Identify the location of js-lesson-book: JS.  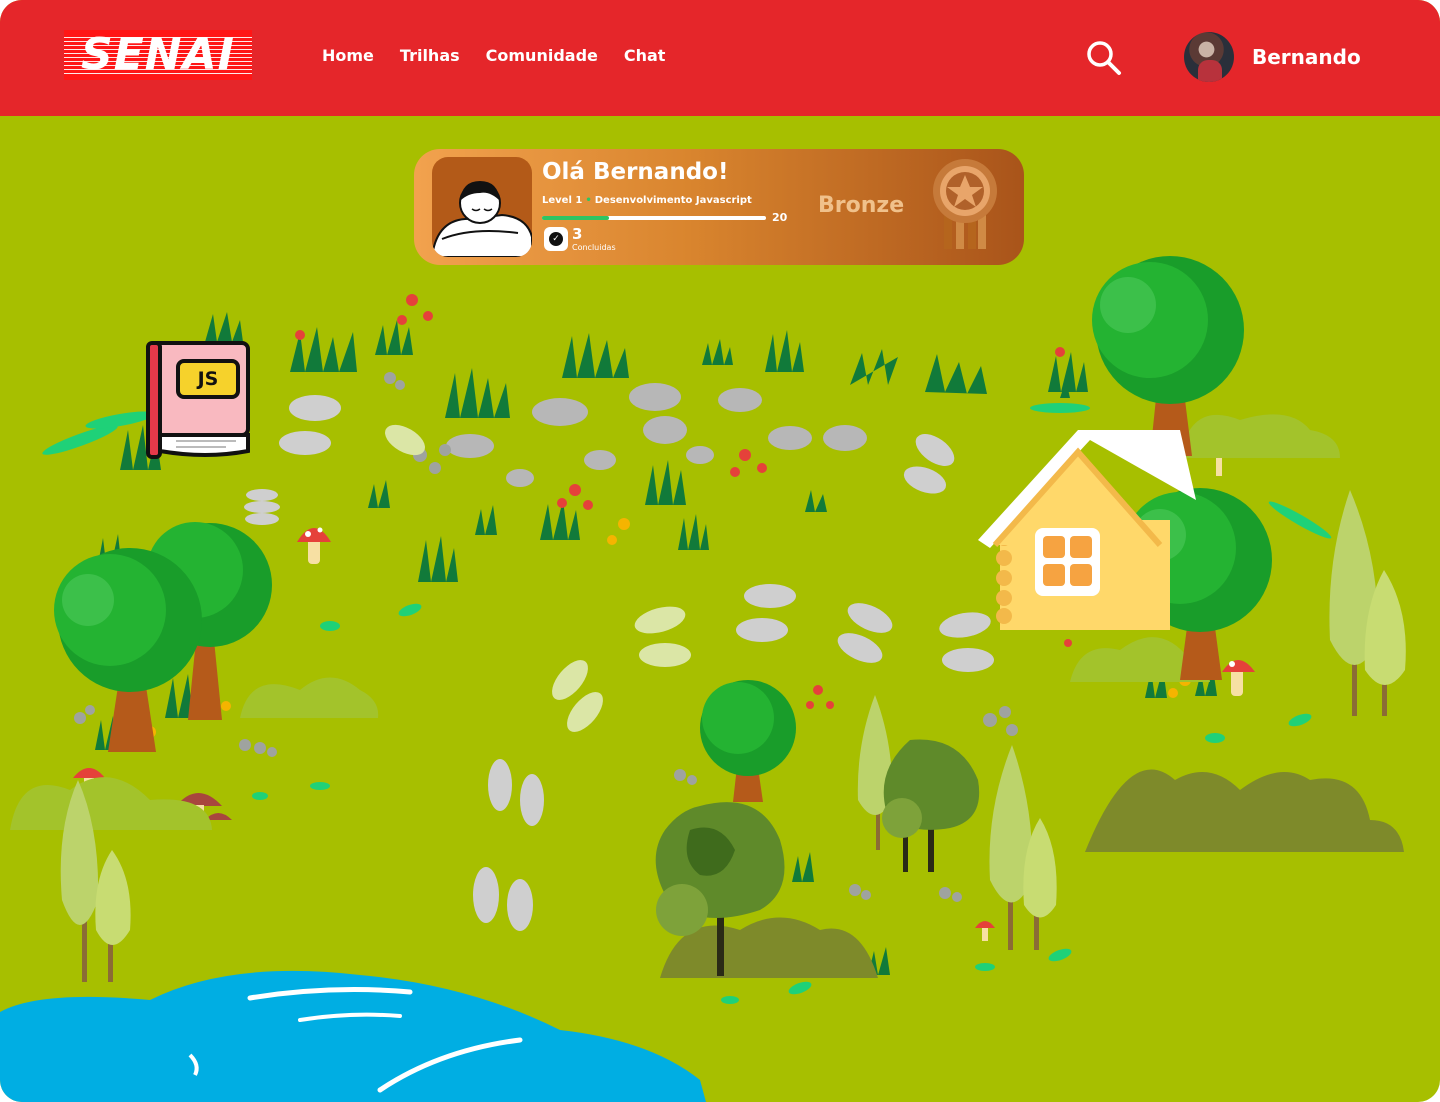
(199, 403).